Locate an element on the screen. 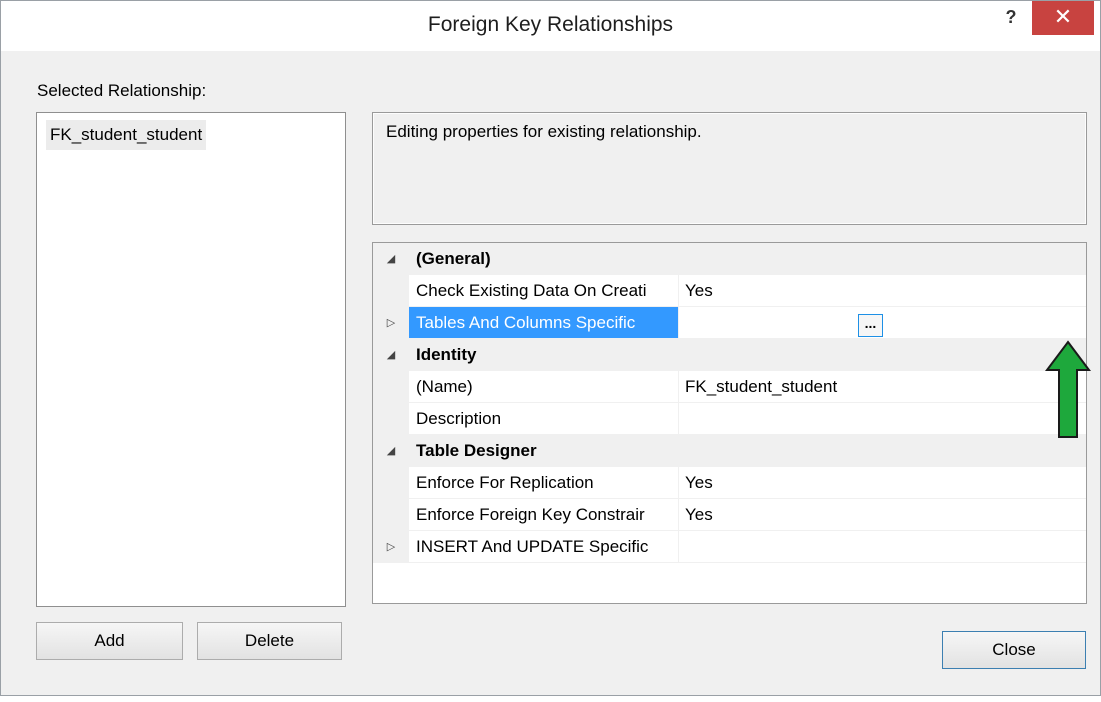  property-name: Enforce Foreign Key Constrair is located at coordinates (544, 514).